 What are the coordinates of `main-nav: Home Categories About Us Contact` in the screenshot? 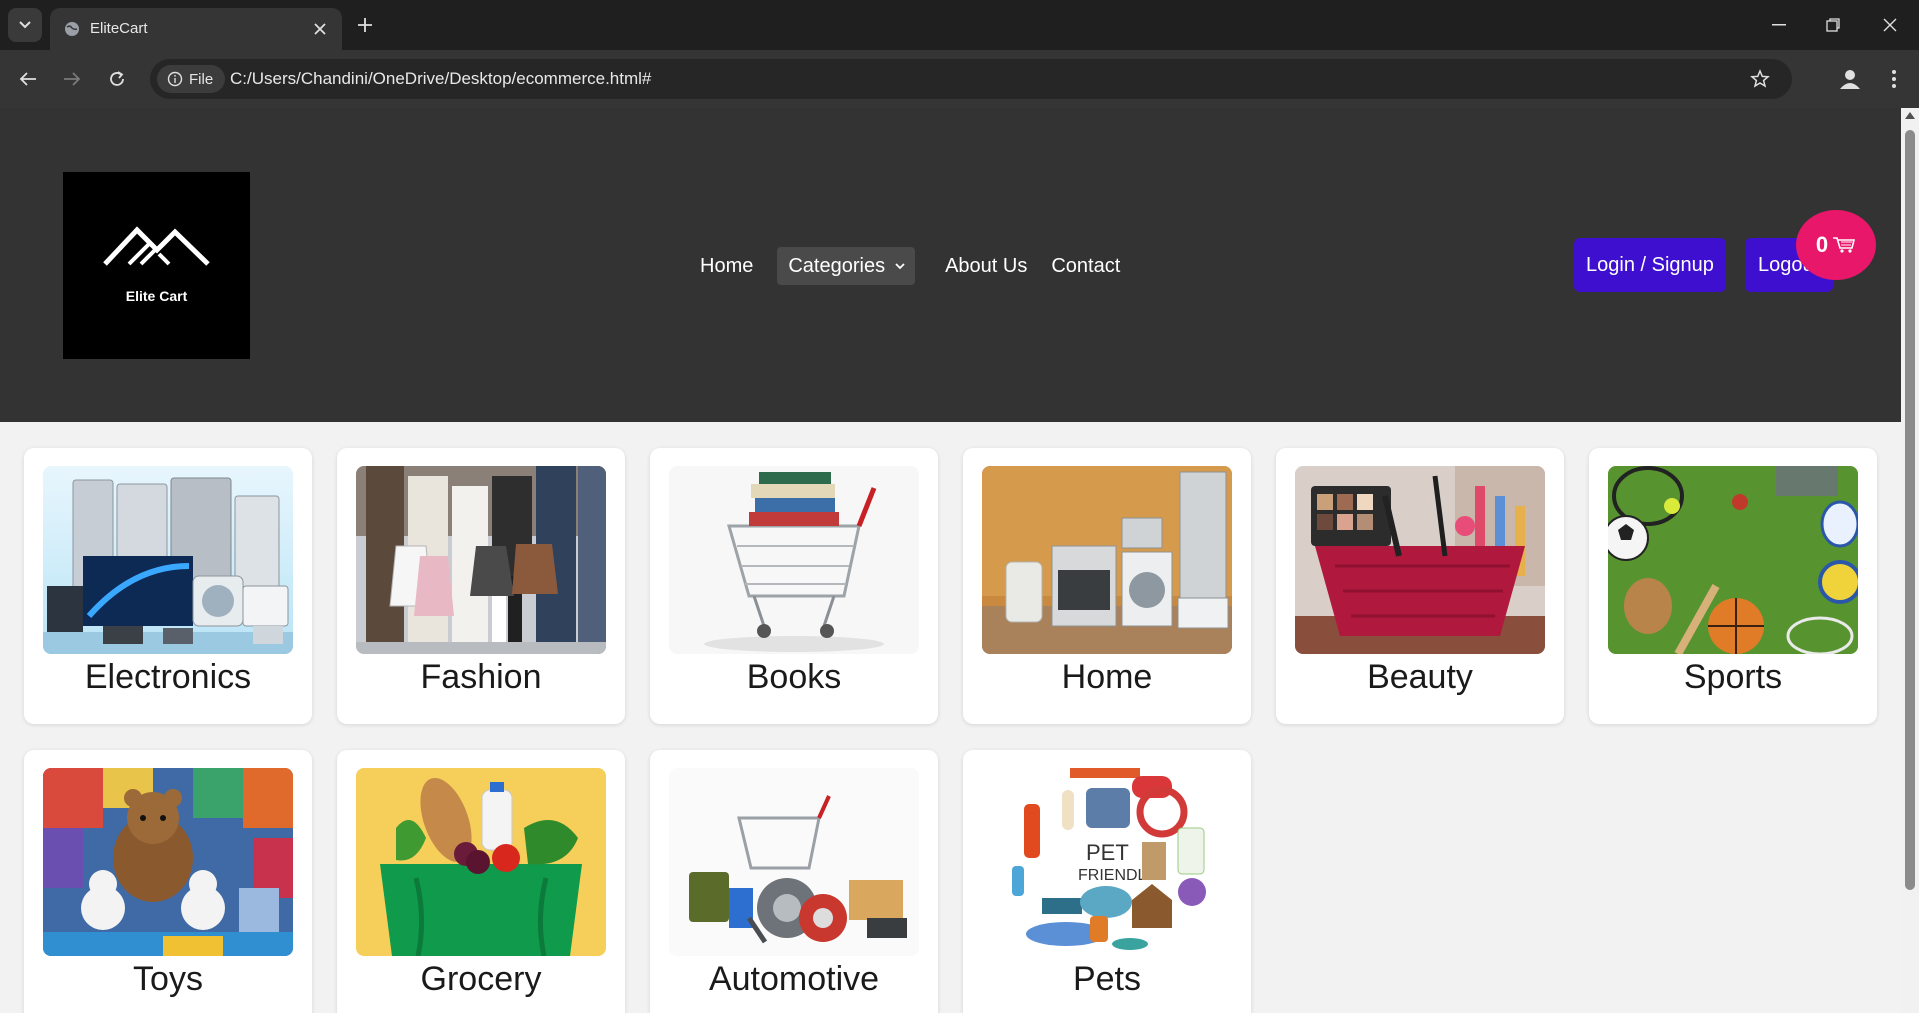 It's located at (910, 266).